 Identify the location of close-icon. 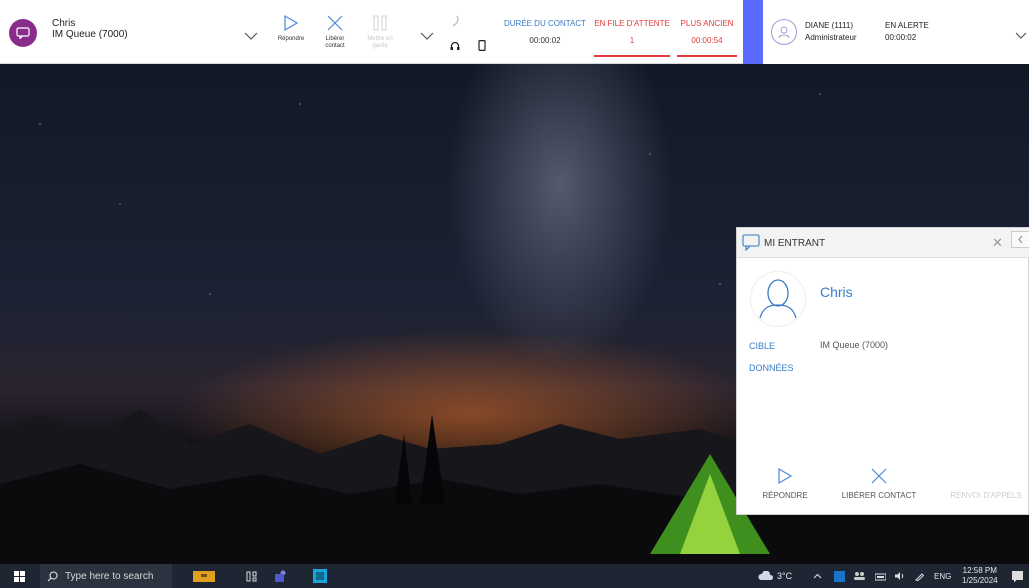
(335, 23).